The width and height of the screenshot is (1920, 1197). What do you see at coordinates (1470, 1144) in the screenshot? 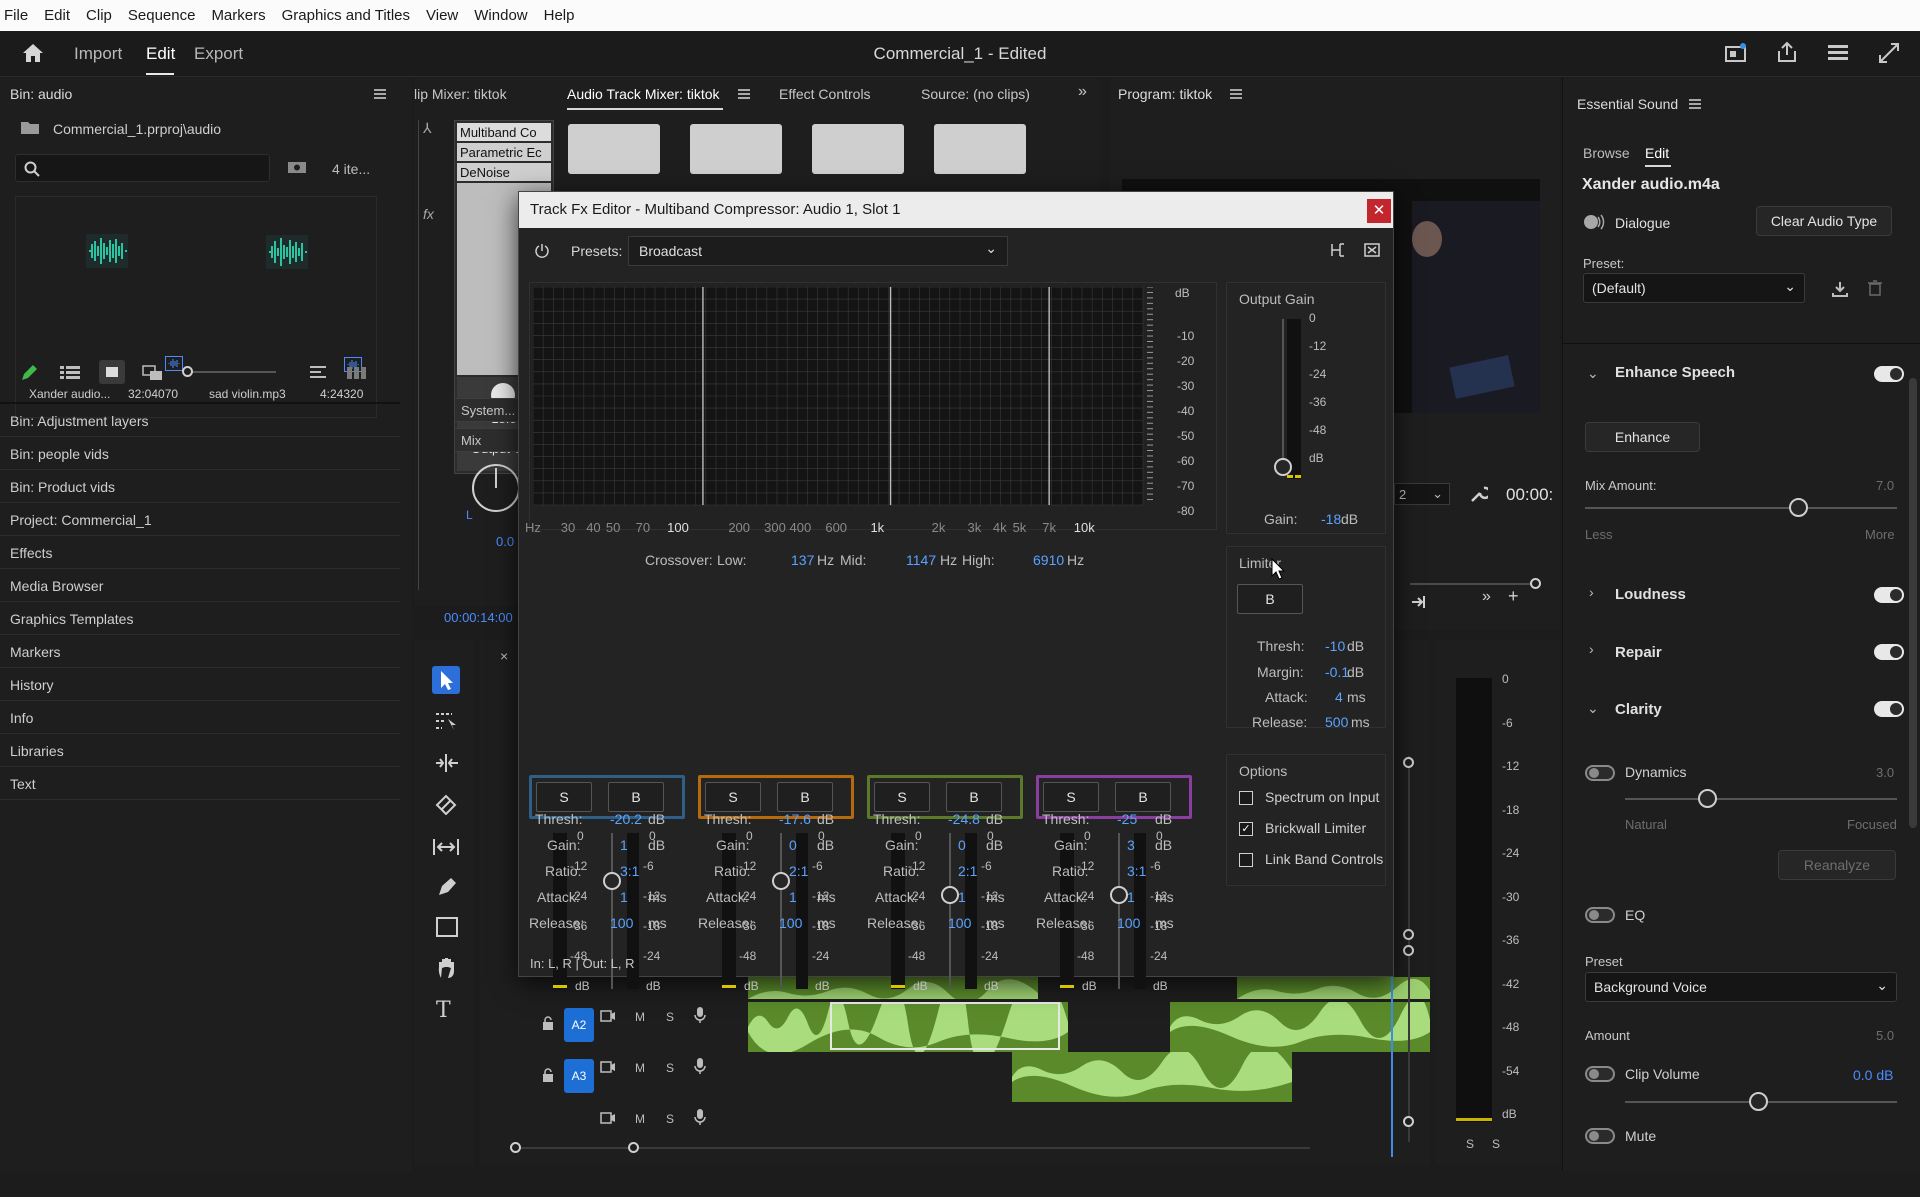
I see `meter-solo-left: S` at bounding box center [1470, 1144].